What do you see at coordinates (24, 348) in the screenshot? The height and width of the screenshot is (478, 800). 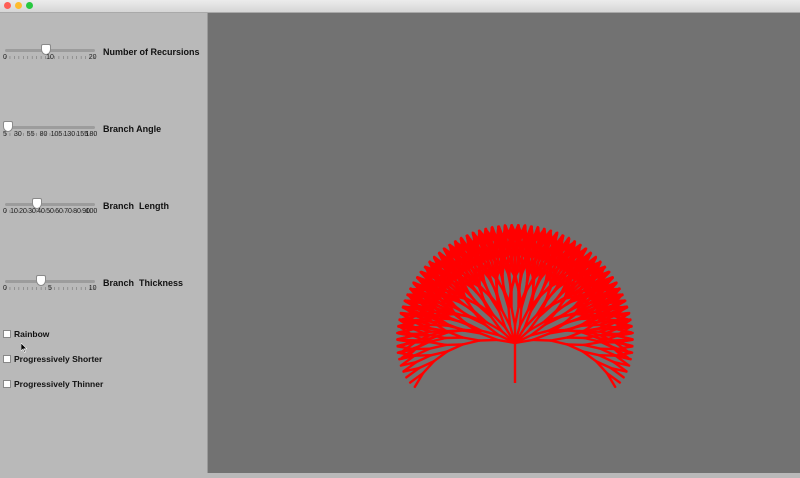 I see `mouse-pointer-icon` at bounding box center [24, 348].